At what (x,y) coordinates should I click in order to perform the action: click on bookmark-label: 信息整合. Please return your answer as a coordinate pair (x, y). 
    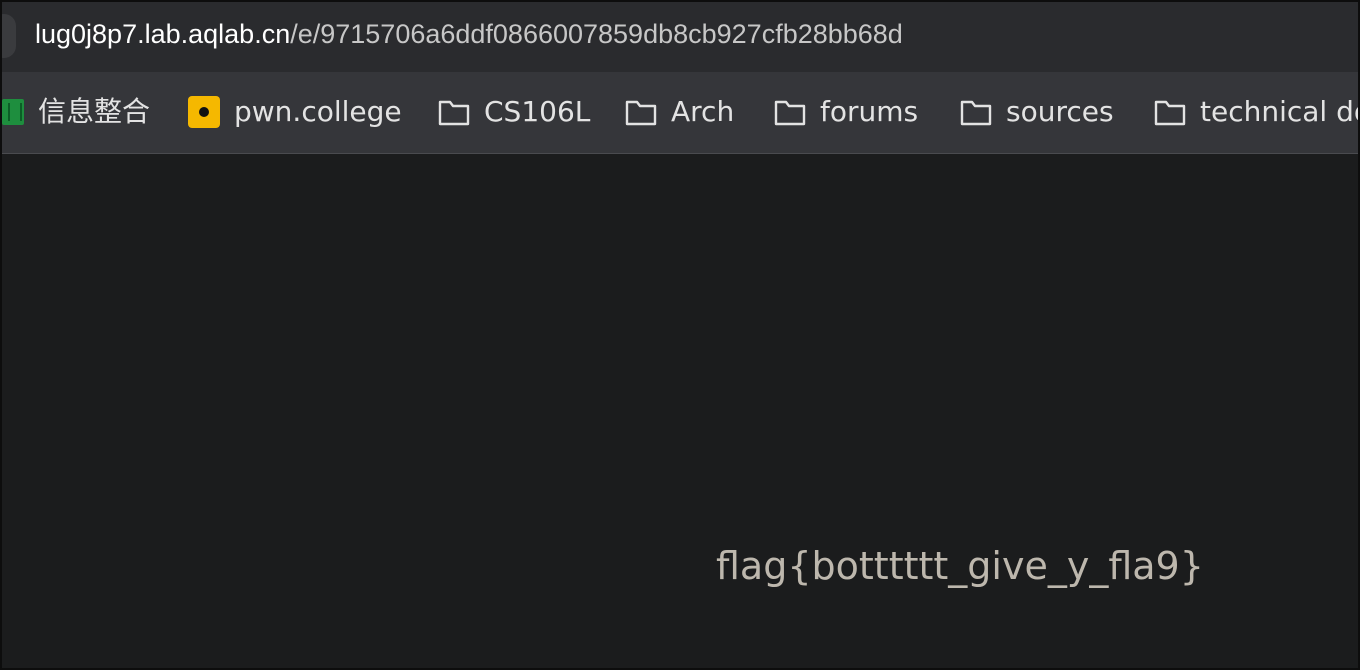
    Looking at the image, I should click on (94, 111).